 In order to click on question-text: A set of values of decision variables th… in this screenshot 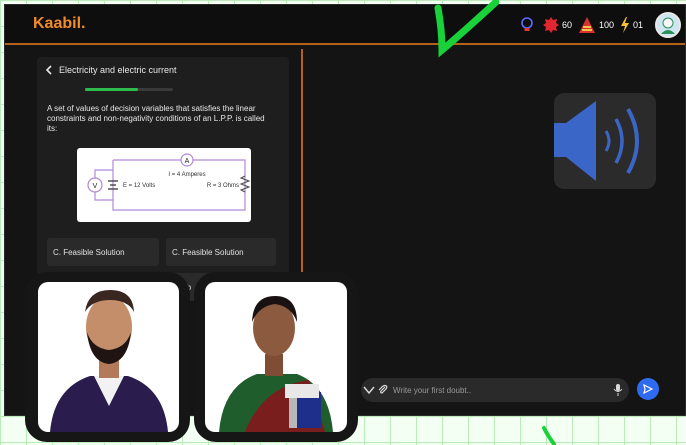, I will do `click(156, 118)`.